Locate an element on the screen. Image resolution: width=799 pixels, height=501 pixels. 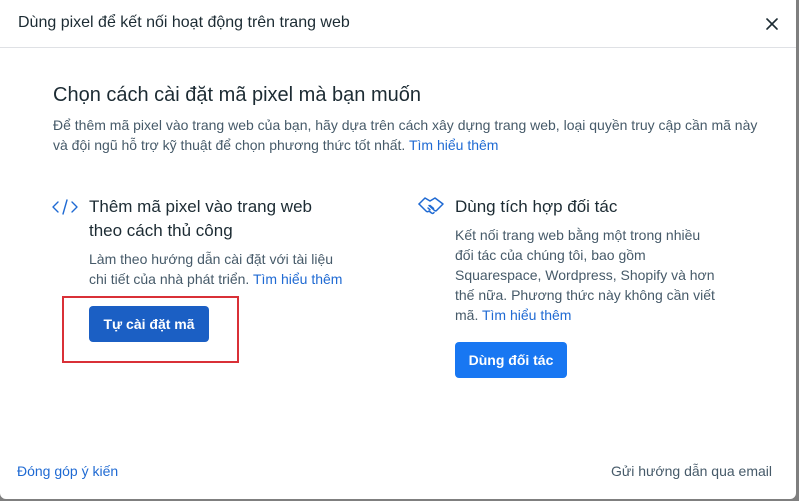
close-icon is located at coordinates (772, 24).